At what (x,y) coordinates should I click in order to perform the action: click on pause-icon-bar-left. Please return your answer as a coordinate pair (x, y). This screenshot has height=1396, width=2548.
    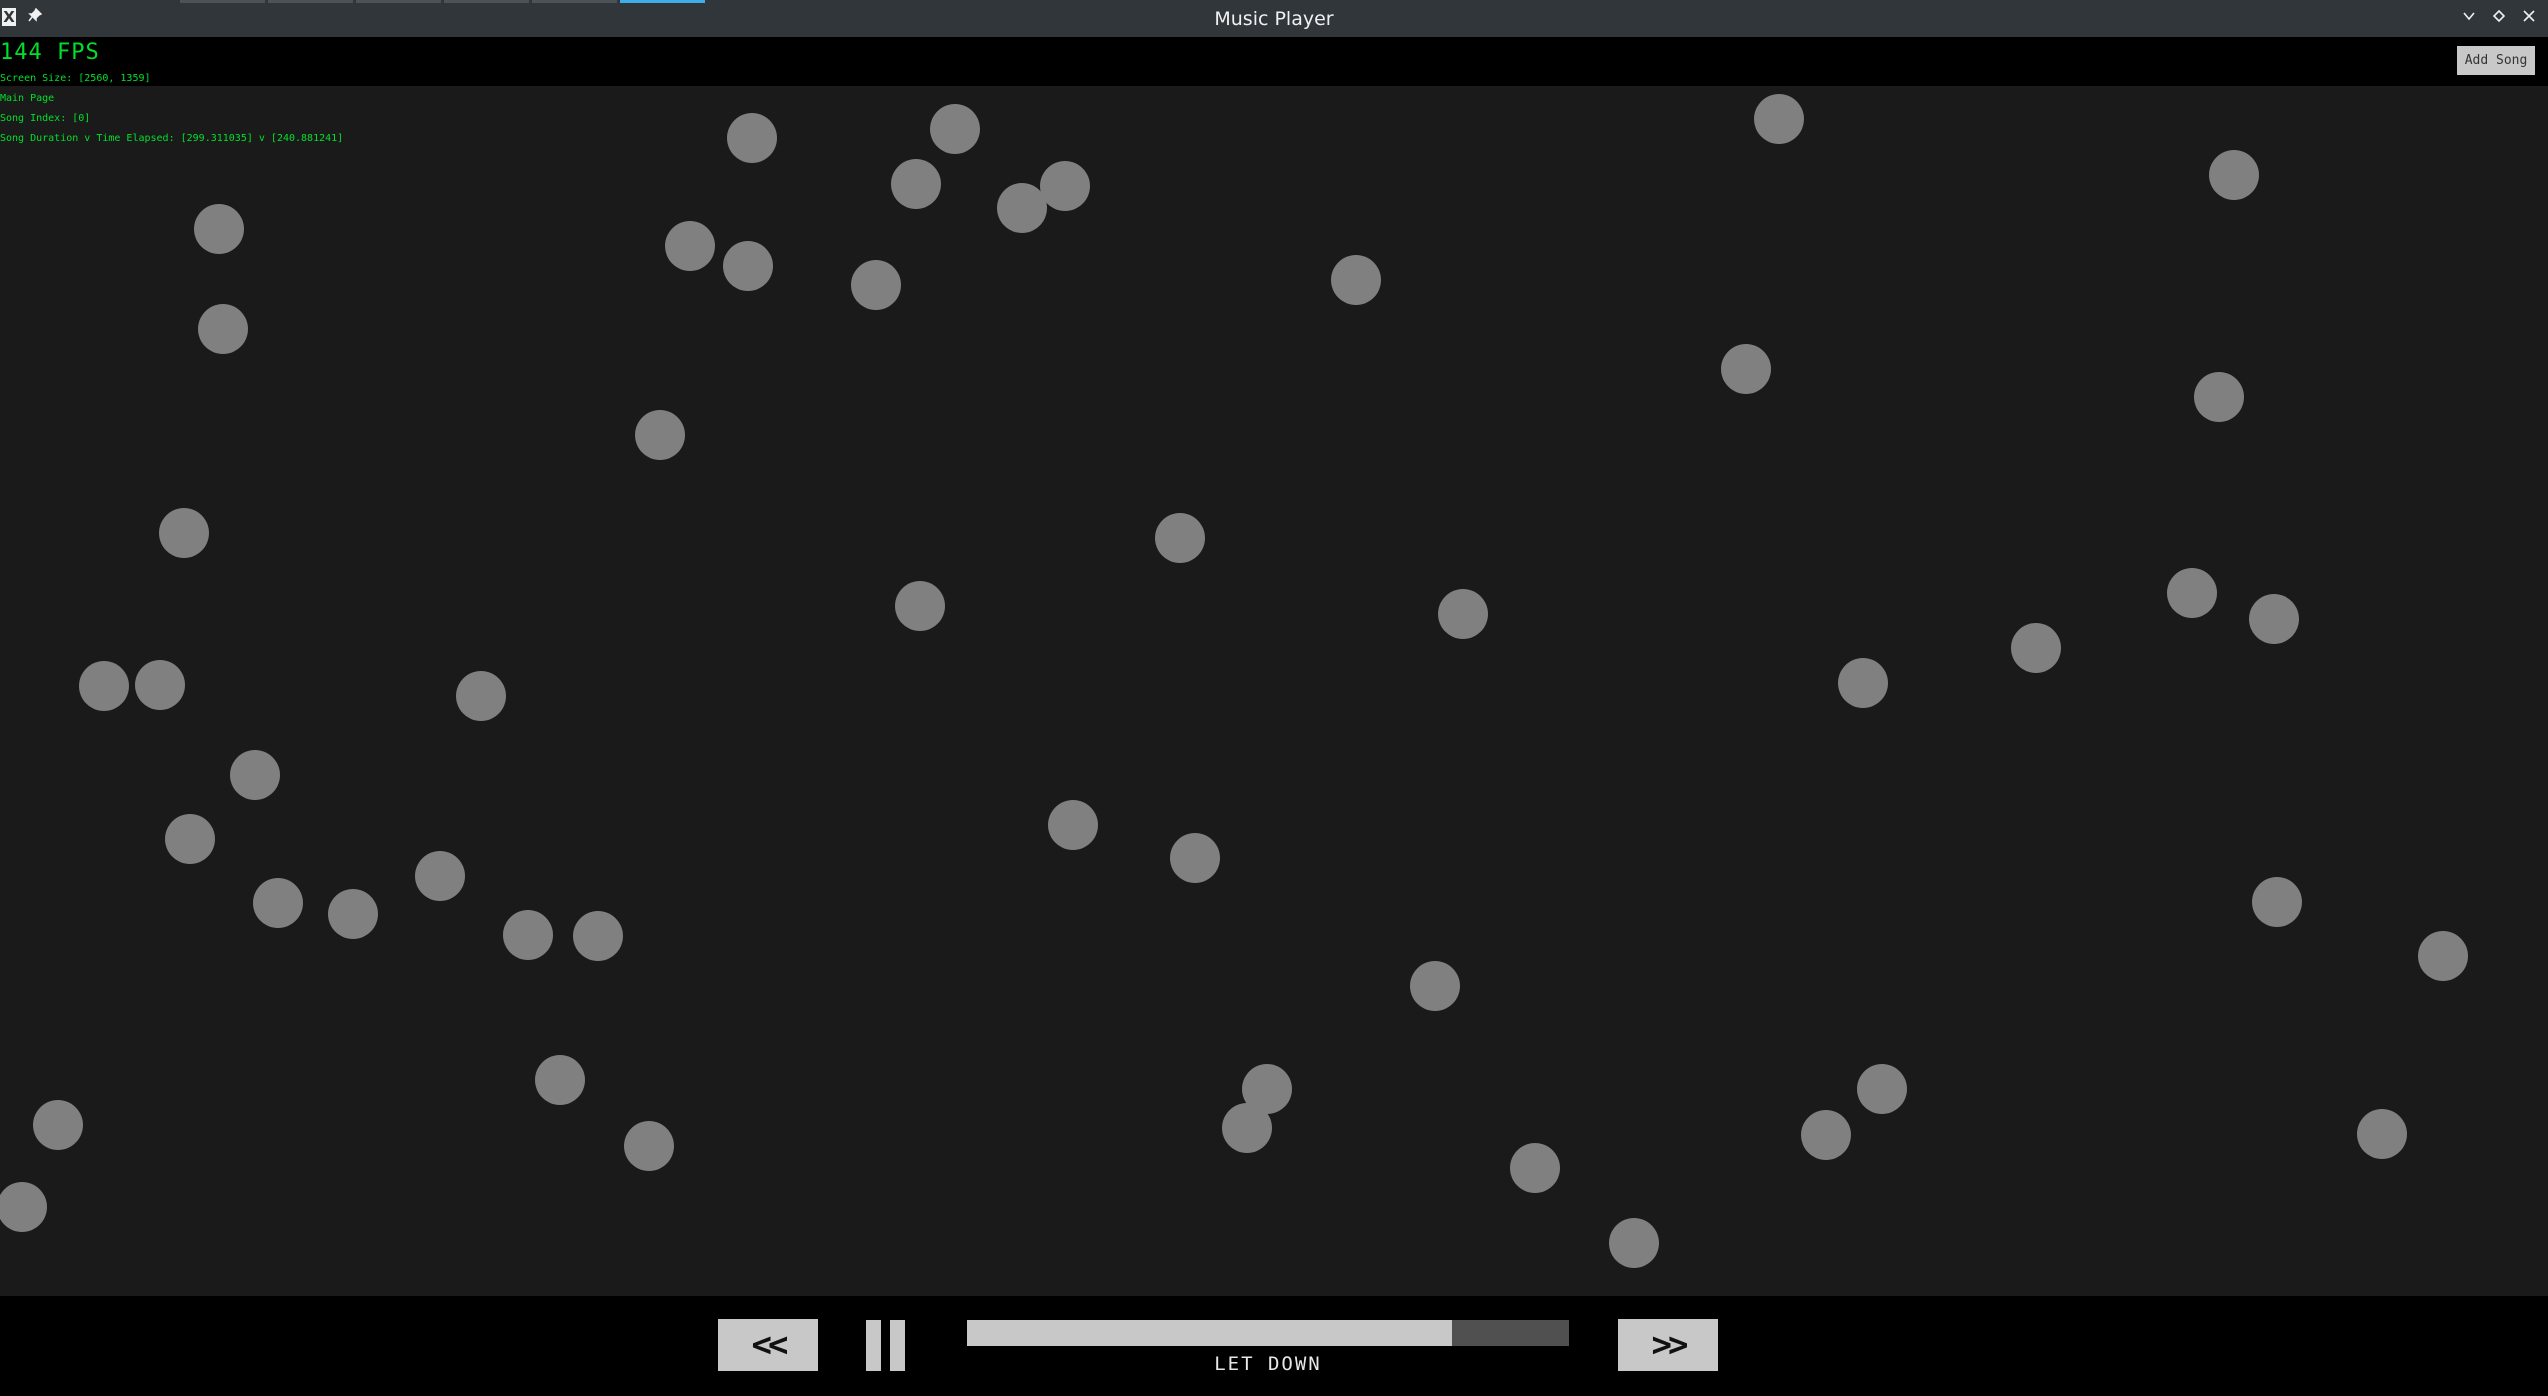
    Looking at the image, I should click on (873, 1345).